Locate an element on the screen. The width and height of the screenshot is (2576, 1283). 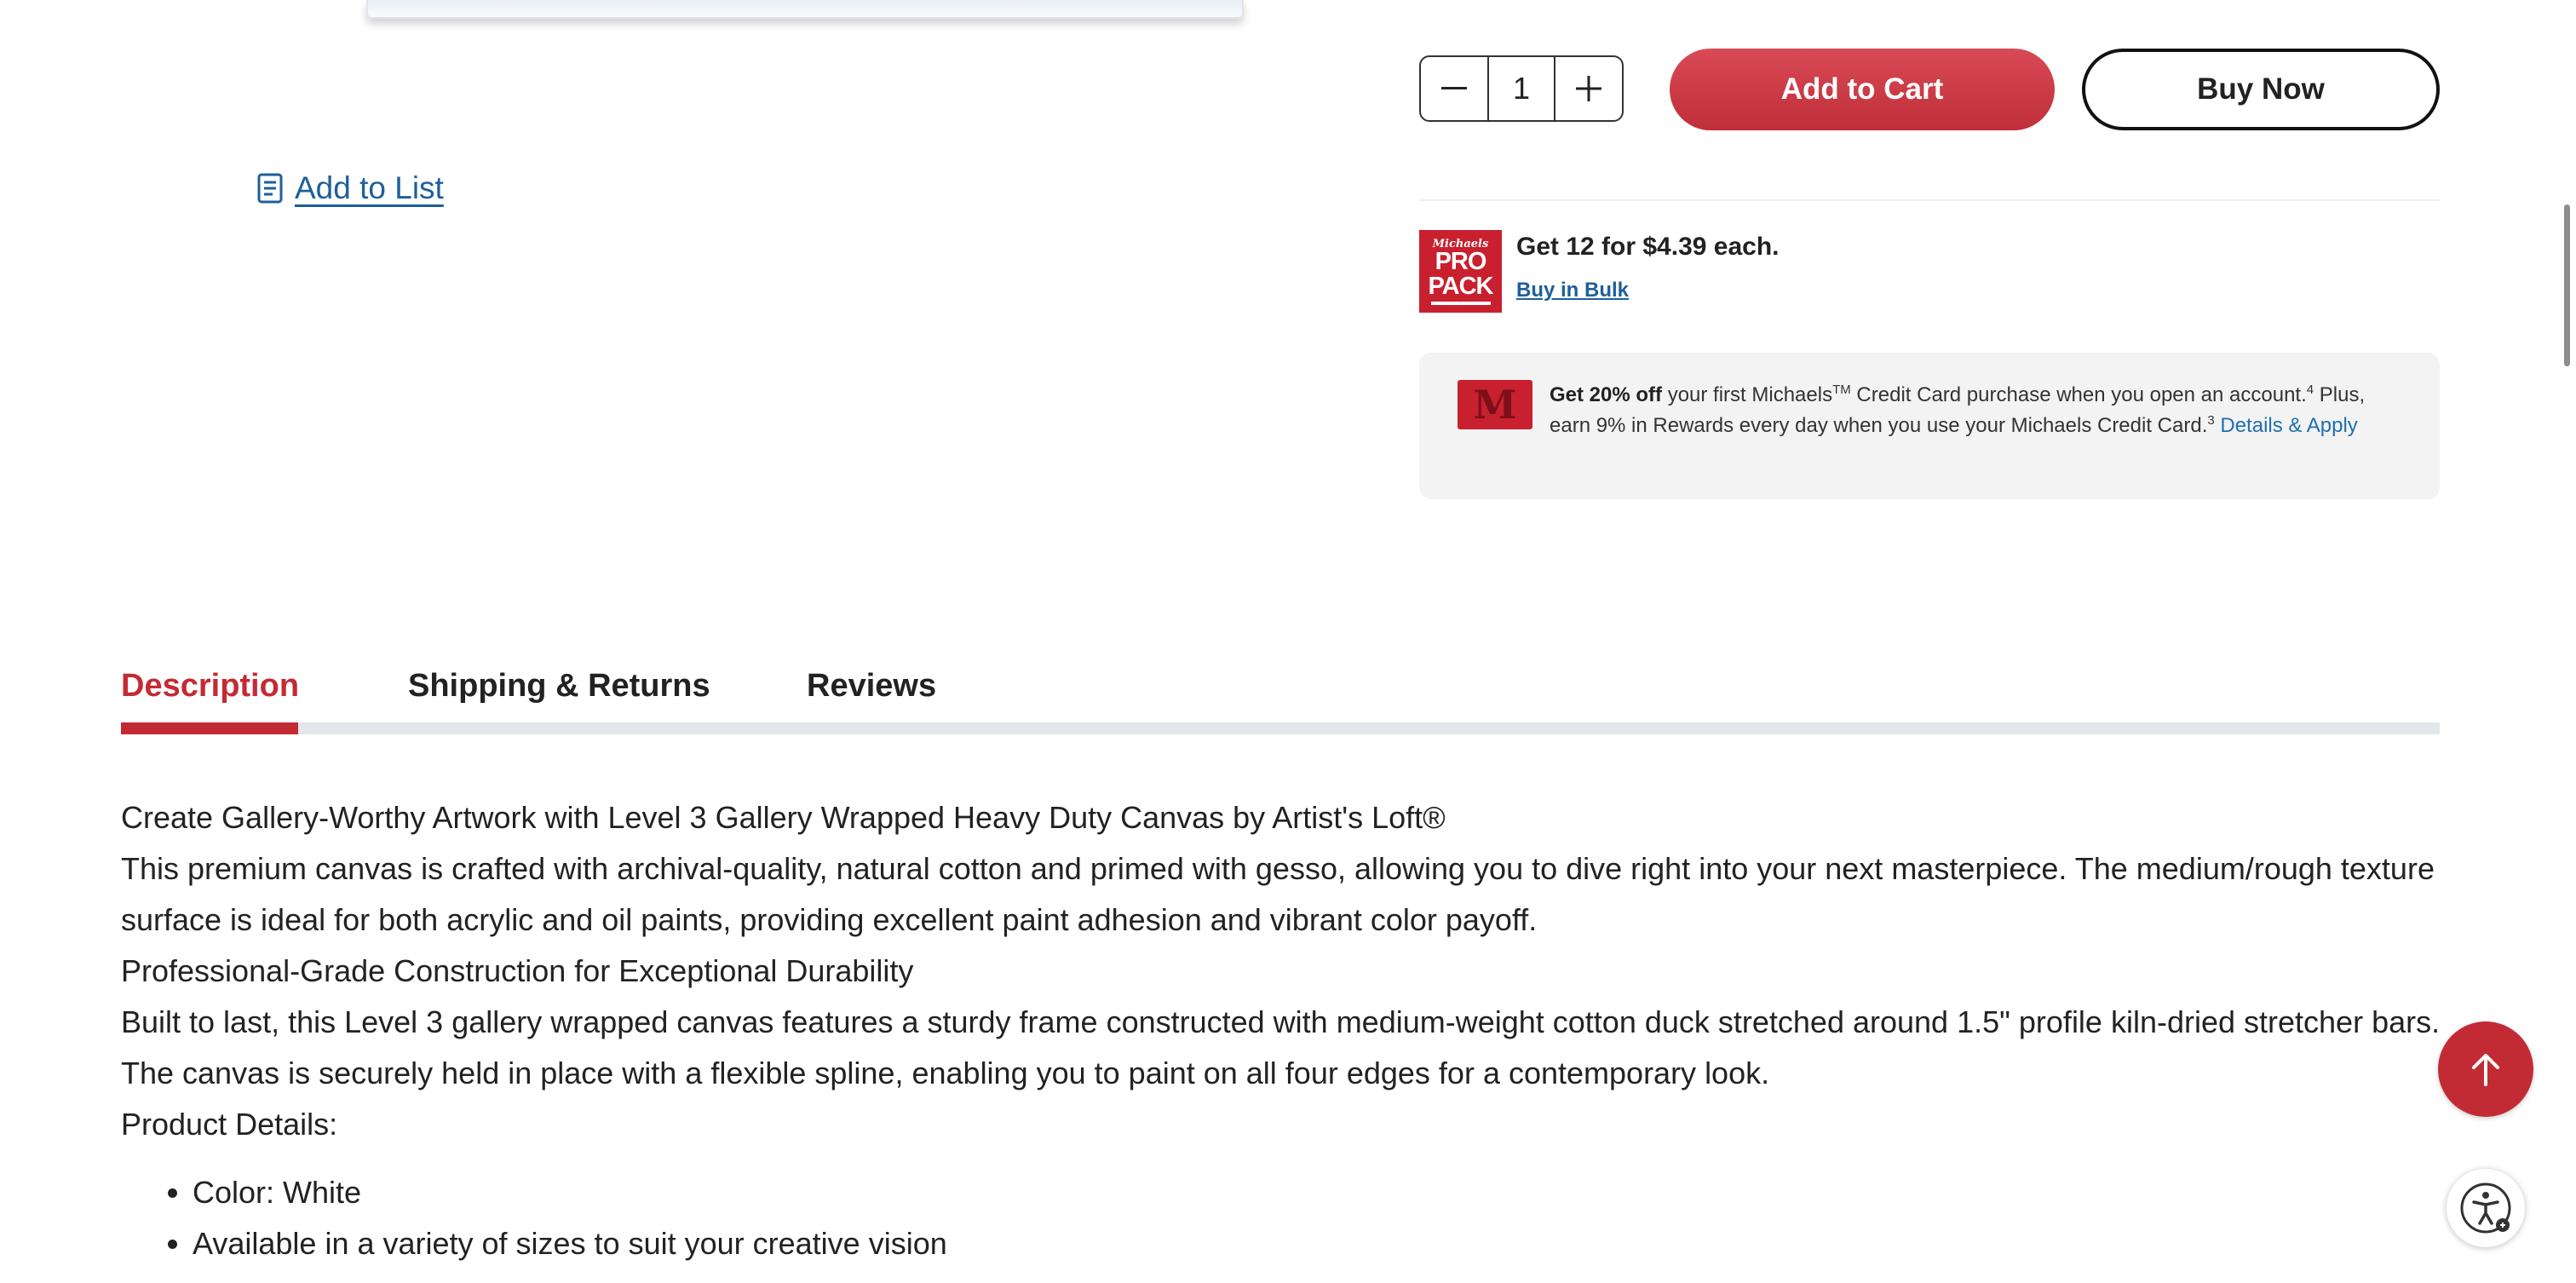
add-to-list-link: Add to List is located at coordinates (351, 188).